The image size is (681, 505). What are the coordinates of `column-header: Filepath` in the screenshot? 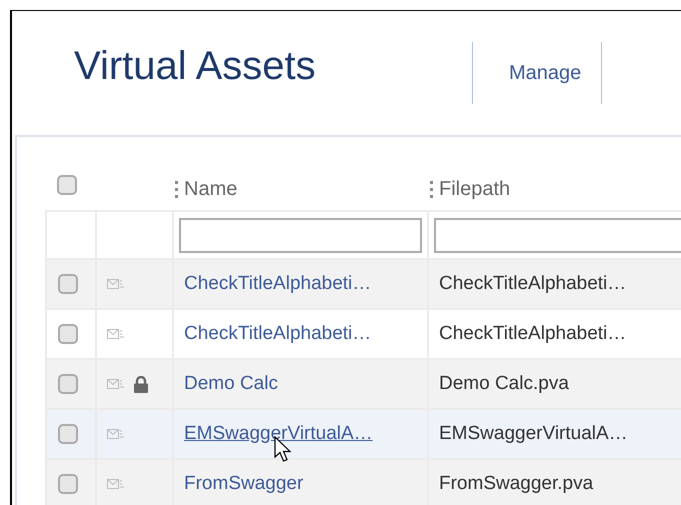 It's located at (474, 189).